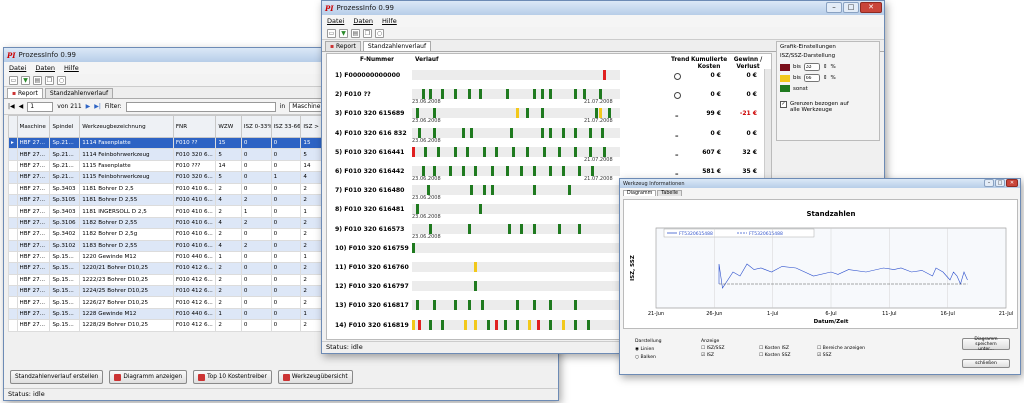 The height and width of the screenshot is (403, 1024). Describe the element at coordinates (788, 348) in the screenshot. I see `anzeige-checkbox: ☐ Kosten ISZ` at that location.